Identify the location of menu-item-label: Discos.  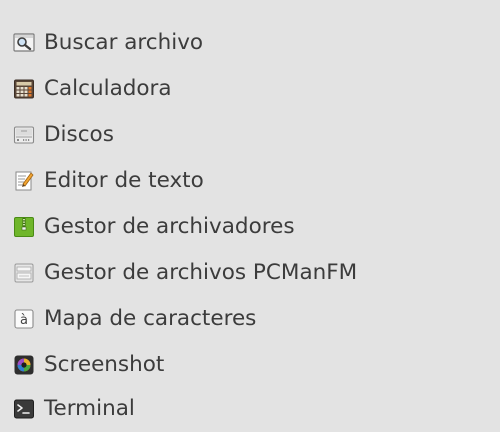
(79, 134).